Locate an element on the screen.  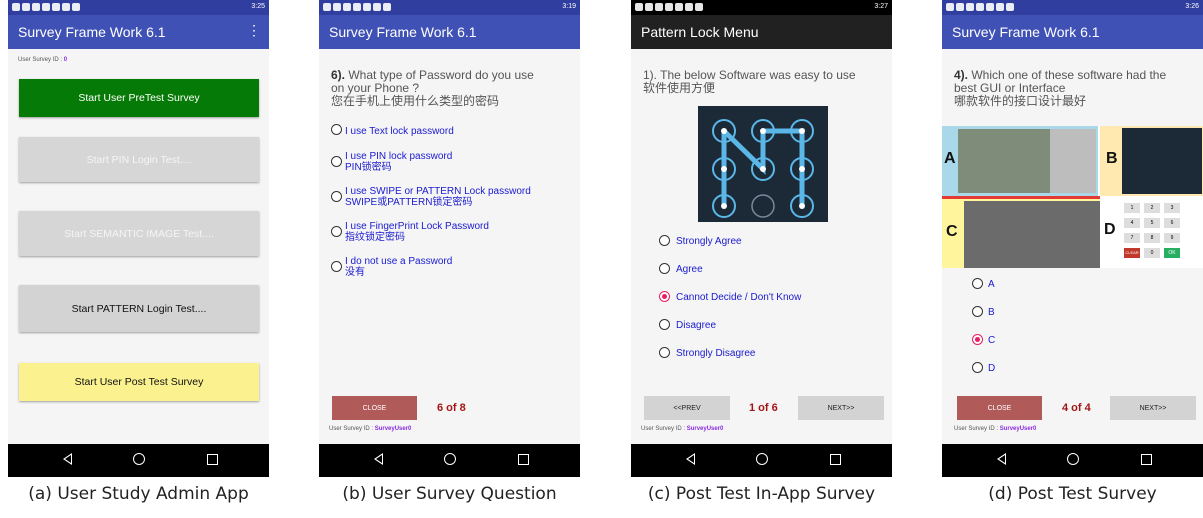
option-label: I use FingerPrint Lock Password 指纹锁定密码 is located at coordinates (417, 232).